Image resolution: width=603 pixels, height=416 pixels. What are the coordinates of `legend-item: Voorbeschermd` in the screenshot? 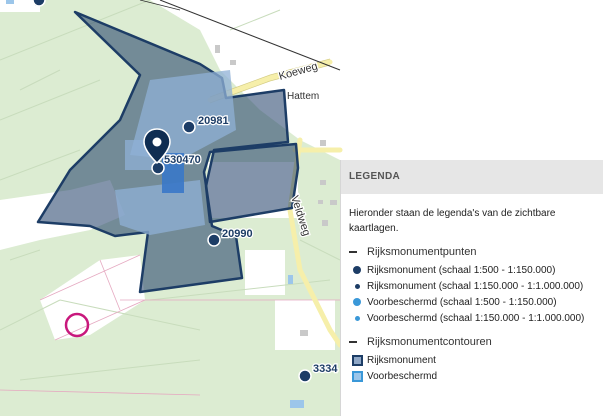 It's located at (472, 376).